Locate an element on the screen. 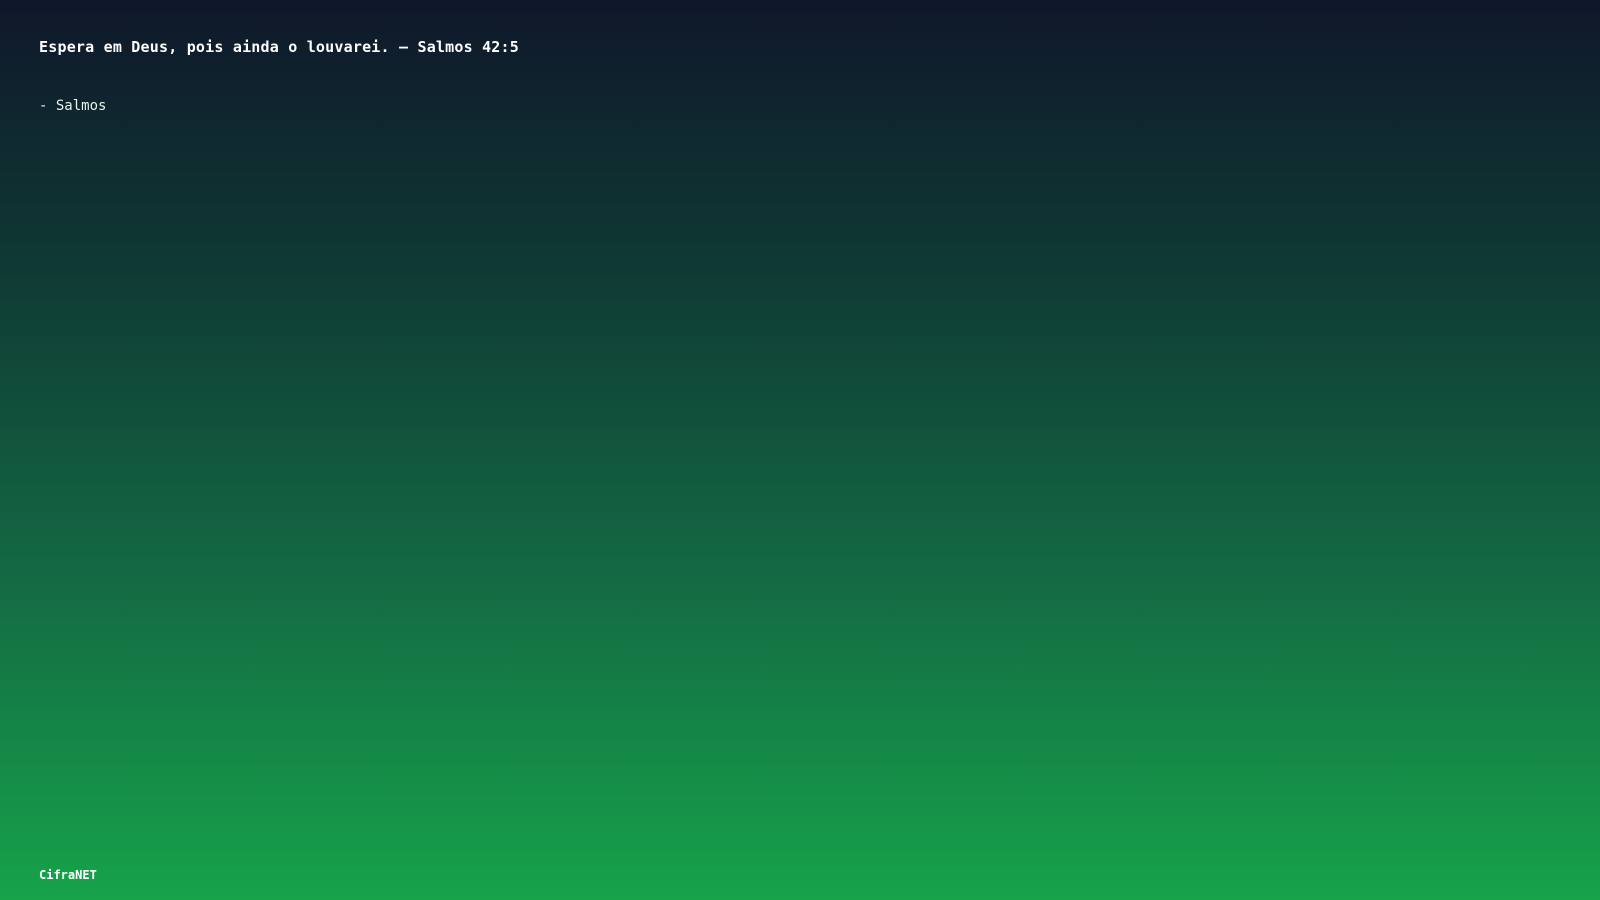  brand-label: CifraNET is located at coordinates (68, 875).